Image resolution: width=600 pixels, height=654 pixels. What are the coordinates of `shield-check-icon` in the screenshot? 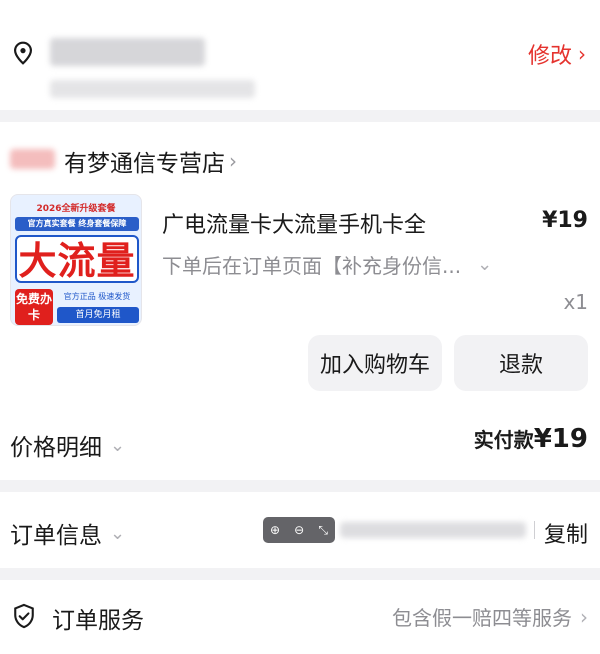 It's located at (24, 616).